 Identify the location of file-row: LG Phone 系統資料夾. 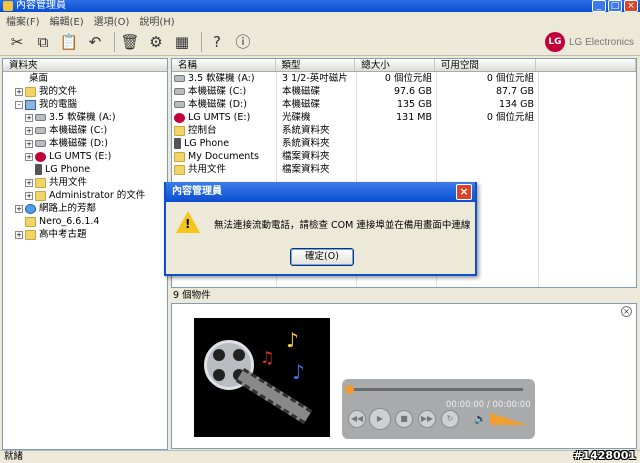
(404, 143).